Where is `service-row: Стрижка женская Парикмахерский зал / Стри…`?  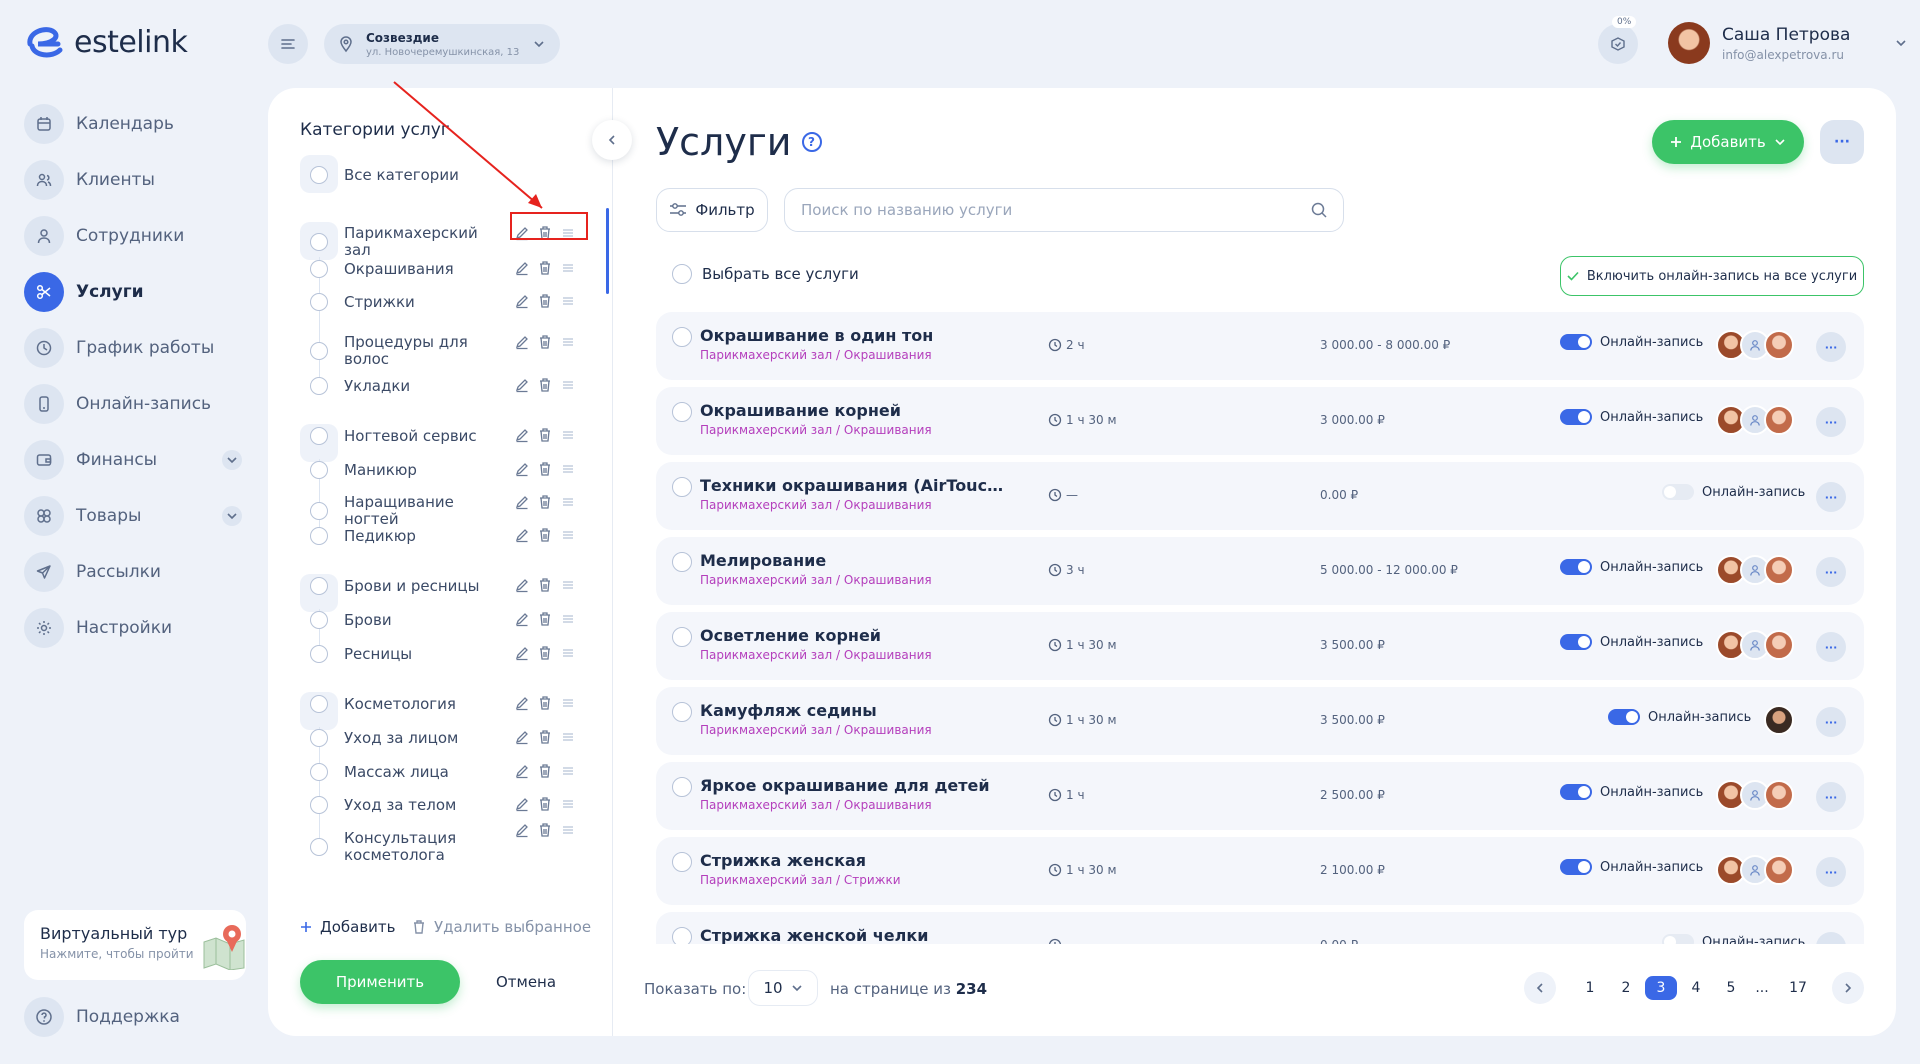 service-row: Стрижка женская Парикмахерский зал / Стри… is located at coordinates (1260, 871).